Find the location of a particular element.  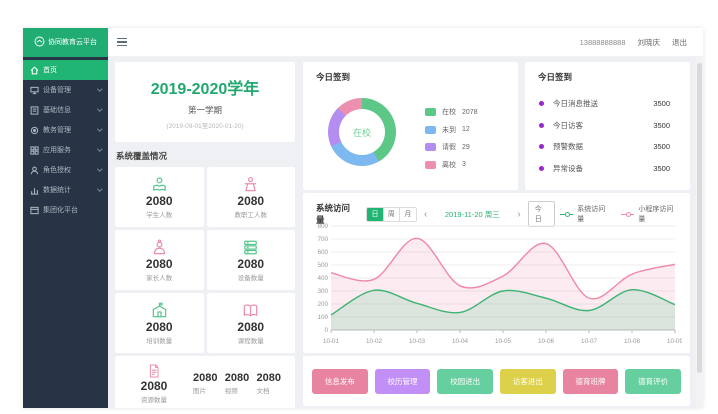

stat-card-staff: 2080 教职工人数 is located at coordinates (250, 197).